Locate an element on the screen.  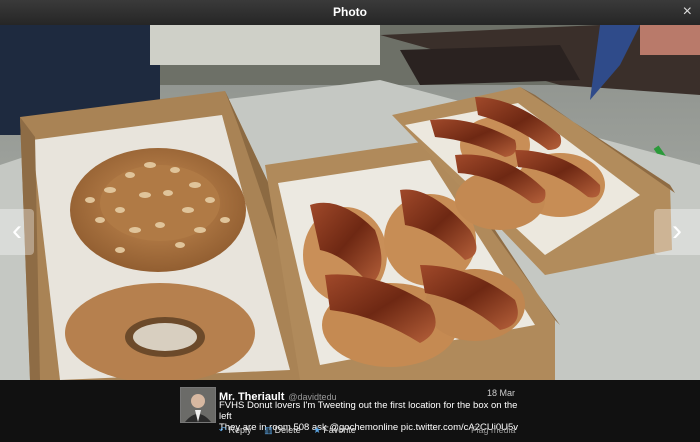
next-photo-button: › is located at coordinates (677, 232).